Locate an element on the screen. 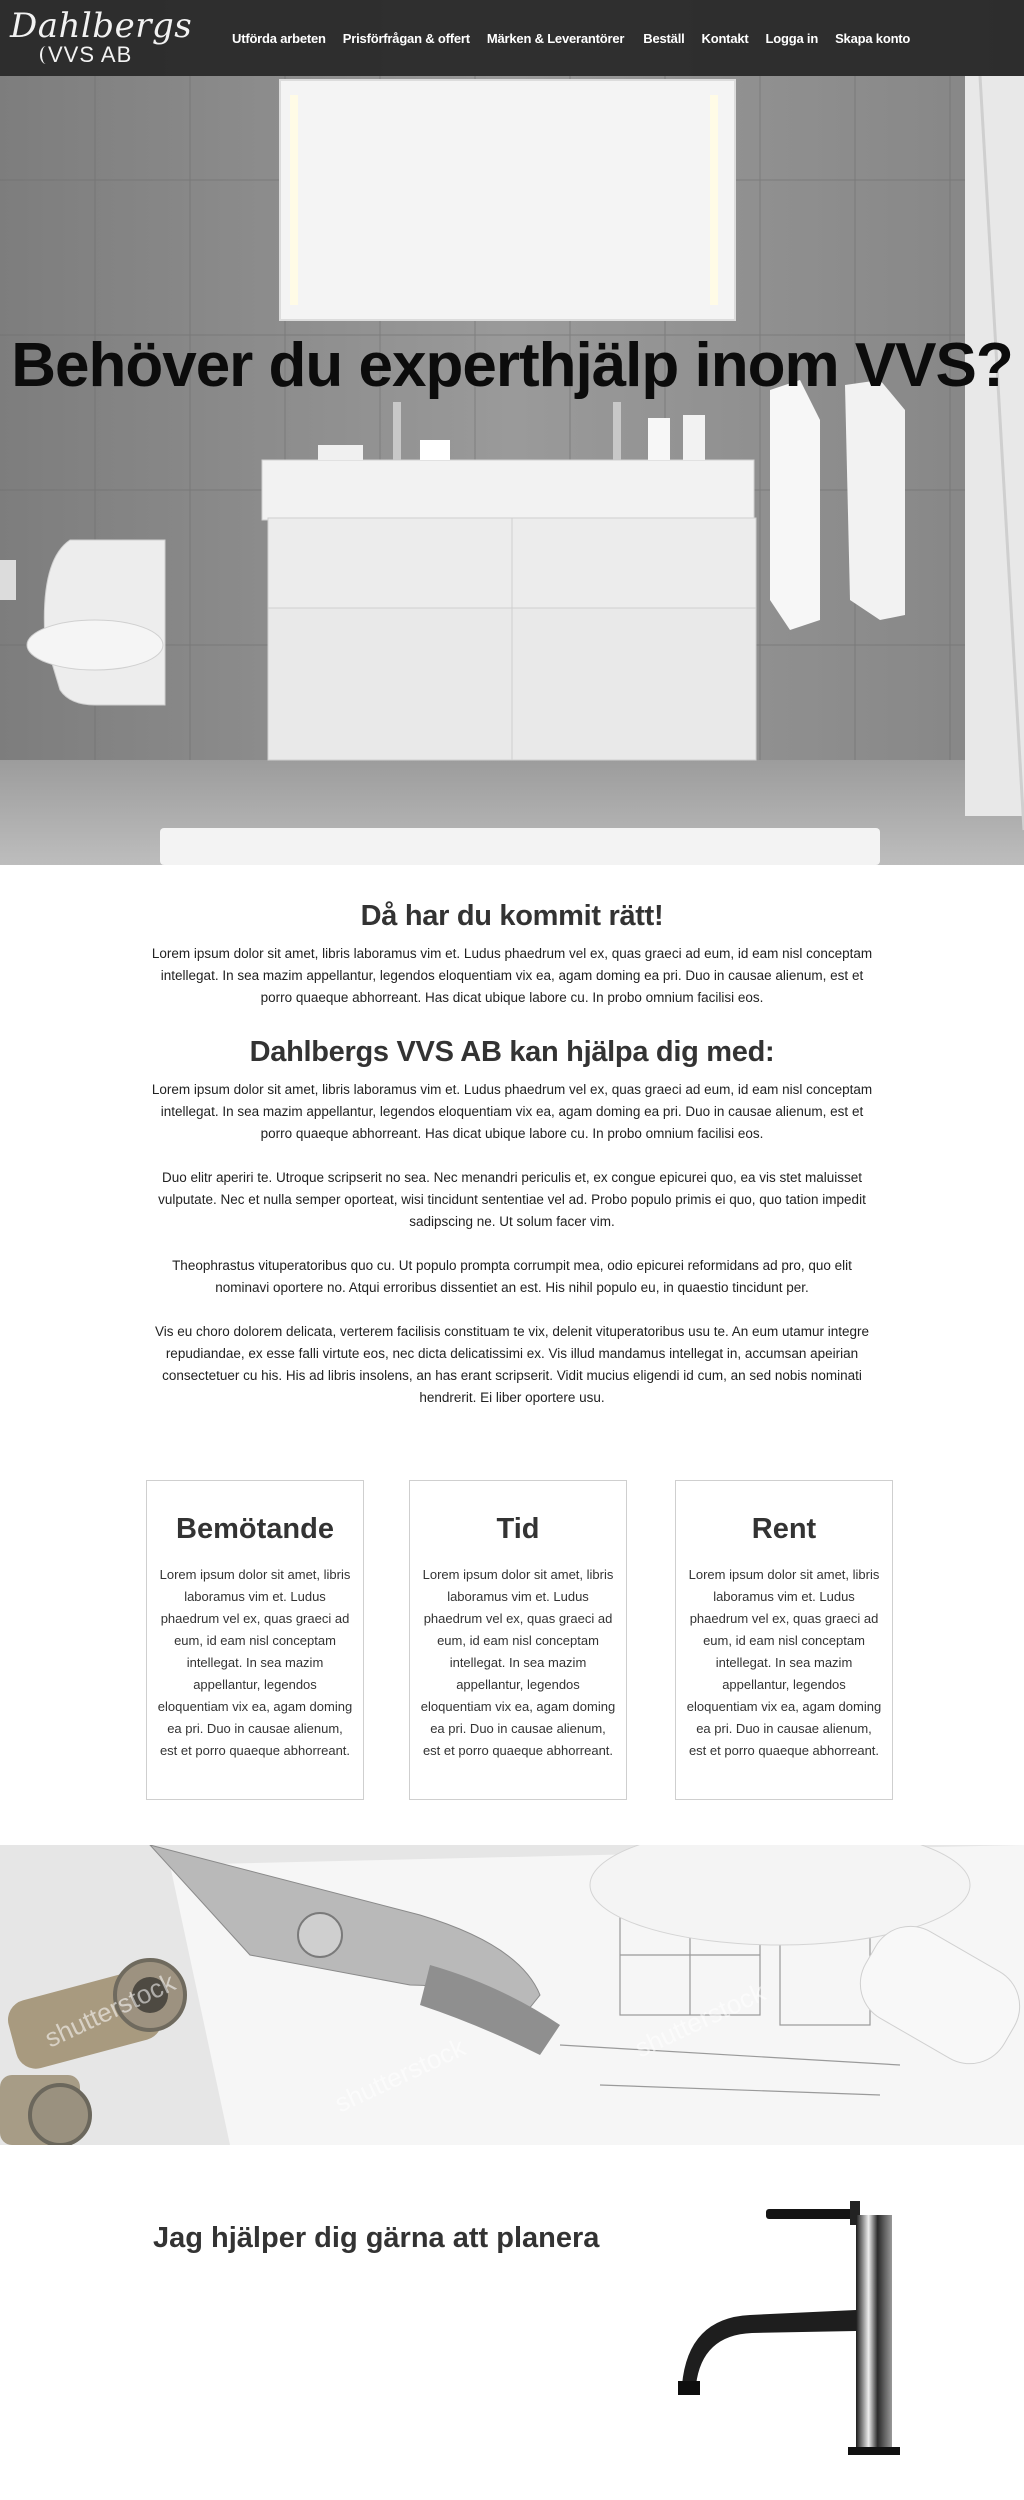 Image resolution: width=1024 pixels, height=2500 pixels. nav-prisforfragan-offert: Prisförfrågan & offert is located at coordinates (406, 38).